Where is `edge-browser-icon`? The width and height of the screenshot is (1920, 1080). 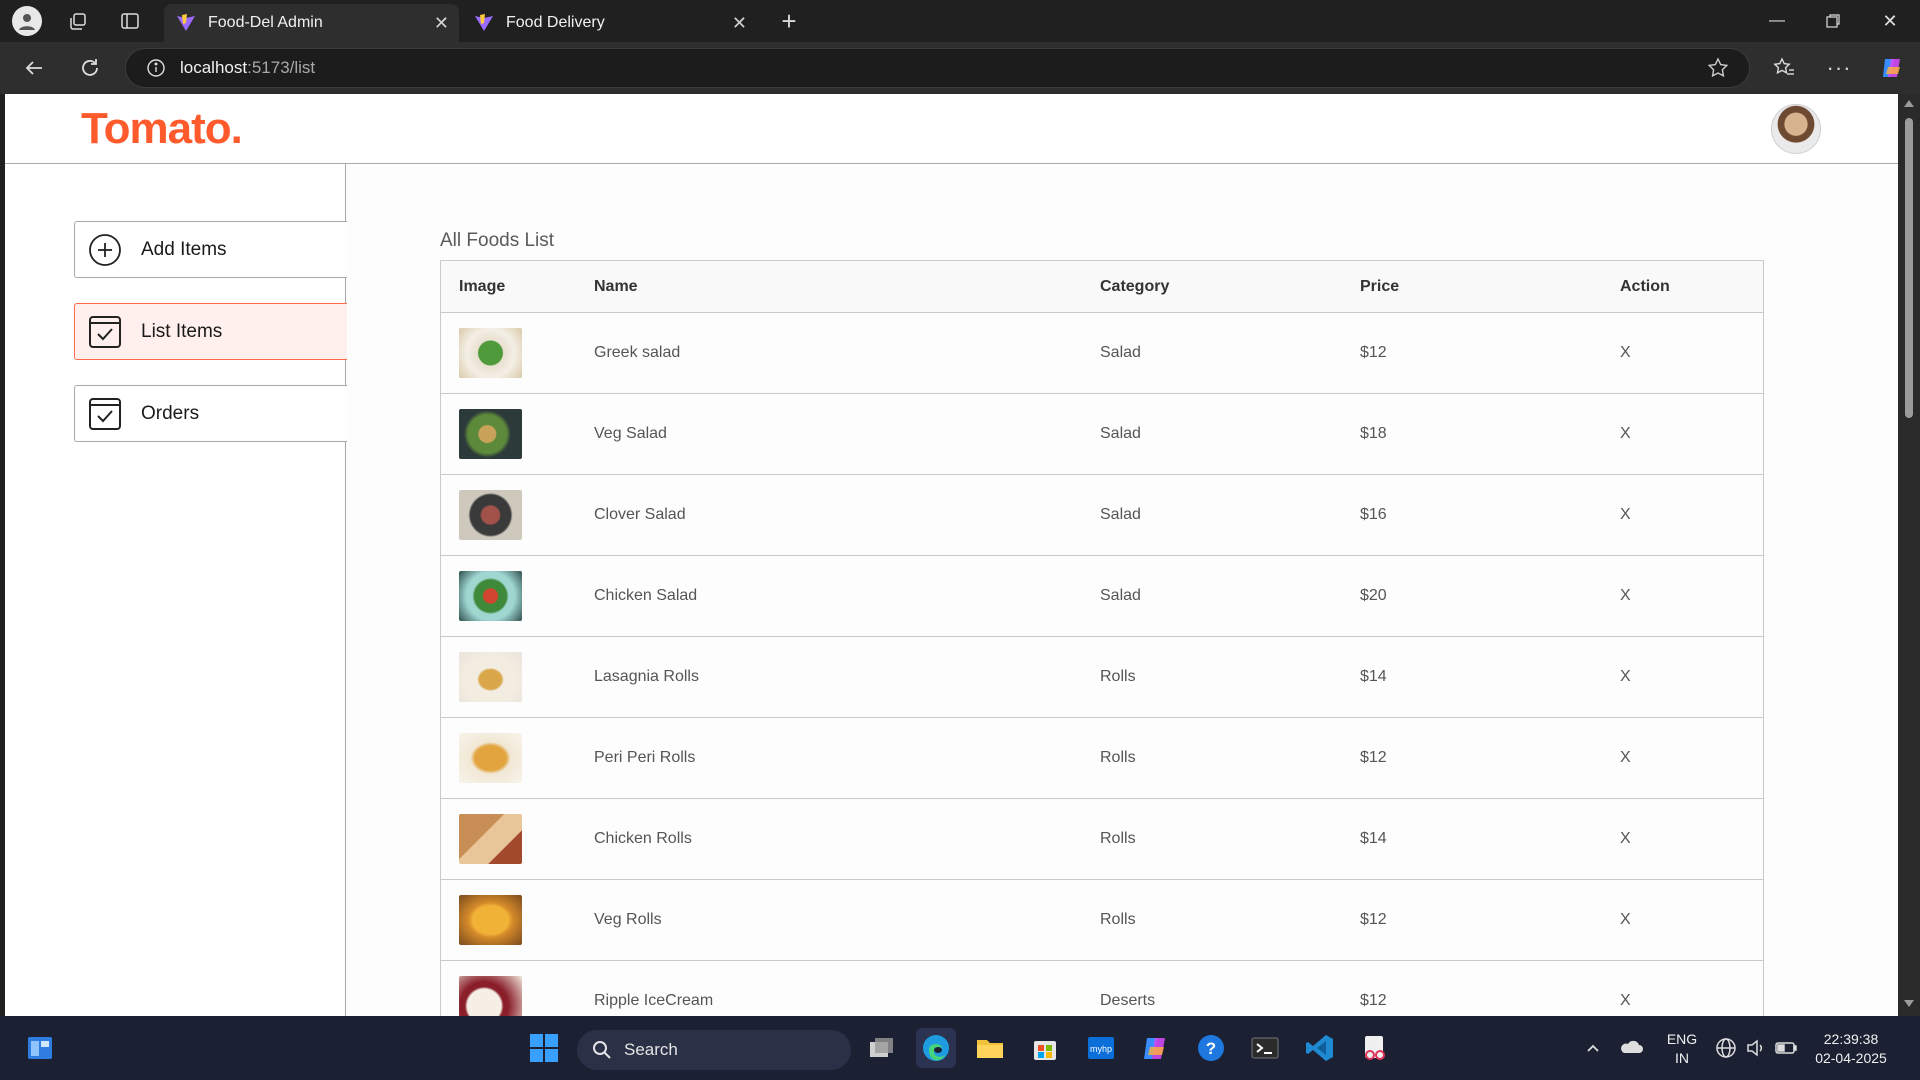 edge-browser-icon is located at coordinates (936, 1048).